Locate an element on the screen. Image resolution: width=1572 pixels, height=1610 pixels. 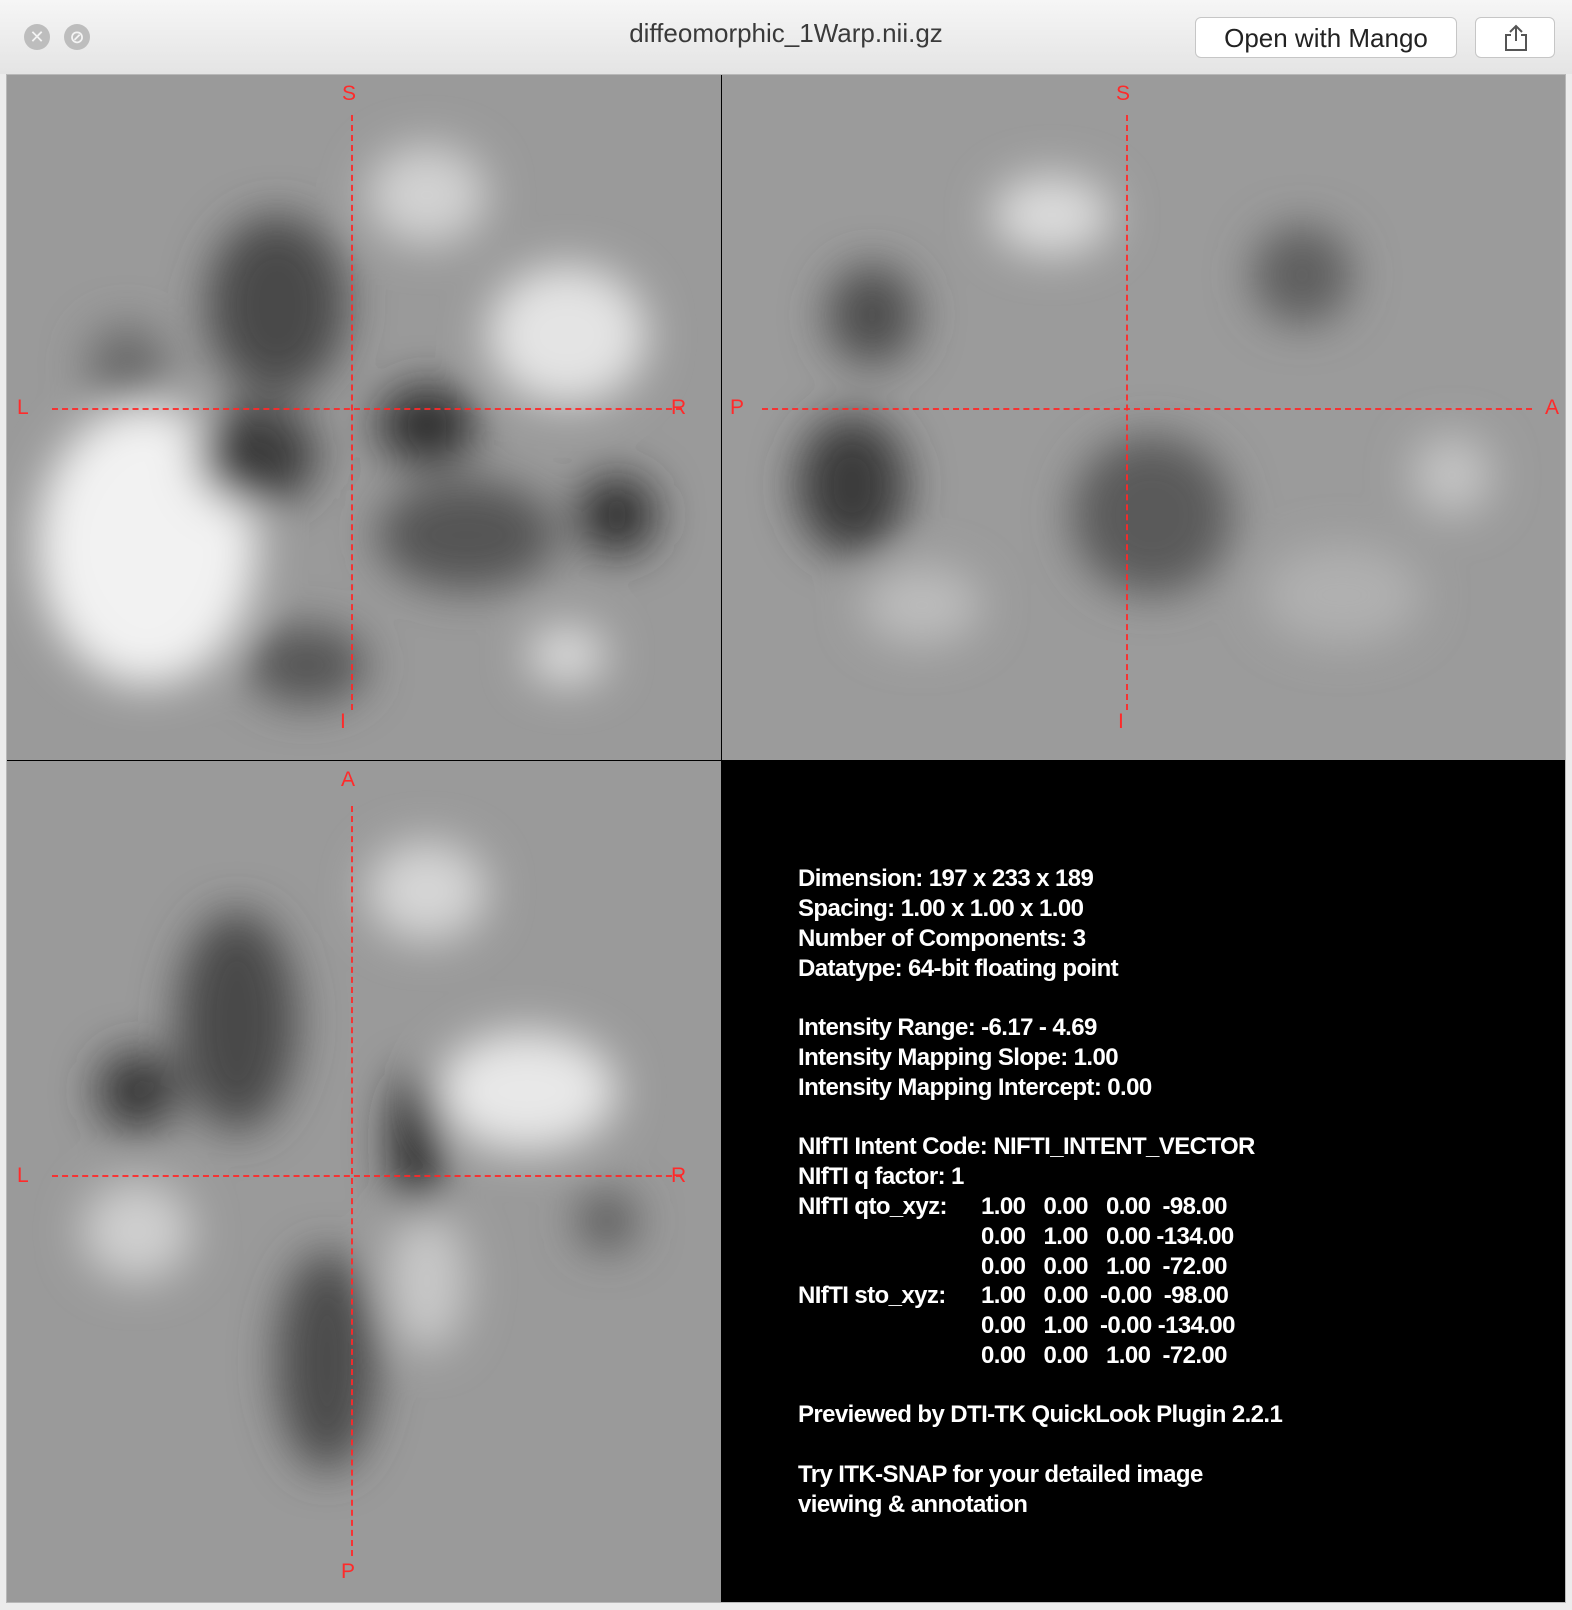
open-with-mango-button: Open with Mango is located at coordinates (1326, 37).